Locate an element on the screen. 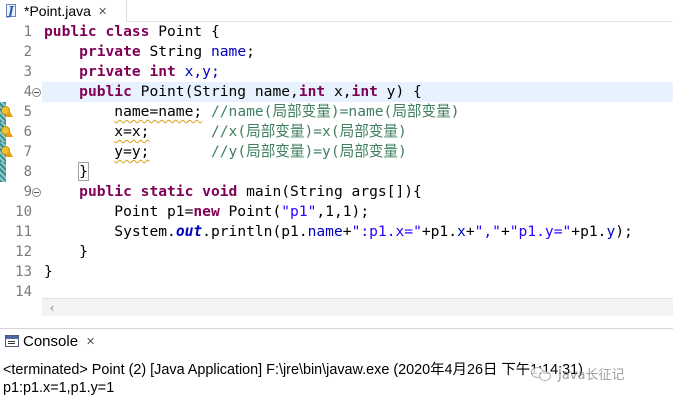 The width and height of the screenshot is (673, 406). line-number: 2 is located at coordinates (27, 52).